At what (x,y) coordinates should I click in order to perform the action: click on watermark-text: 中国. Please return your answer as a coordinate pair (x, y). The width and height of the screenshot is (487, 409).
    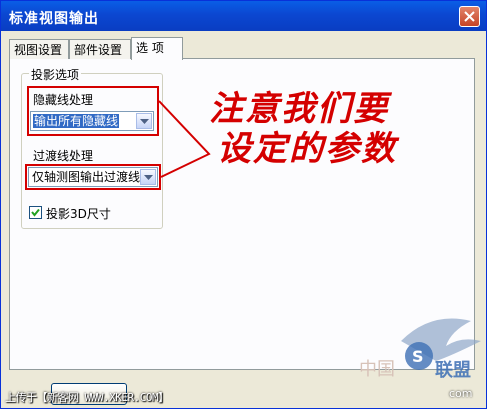
    Looking at the image, I should click on (377, 369).